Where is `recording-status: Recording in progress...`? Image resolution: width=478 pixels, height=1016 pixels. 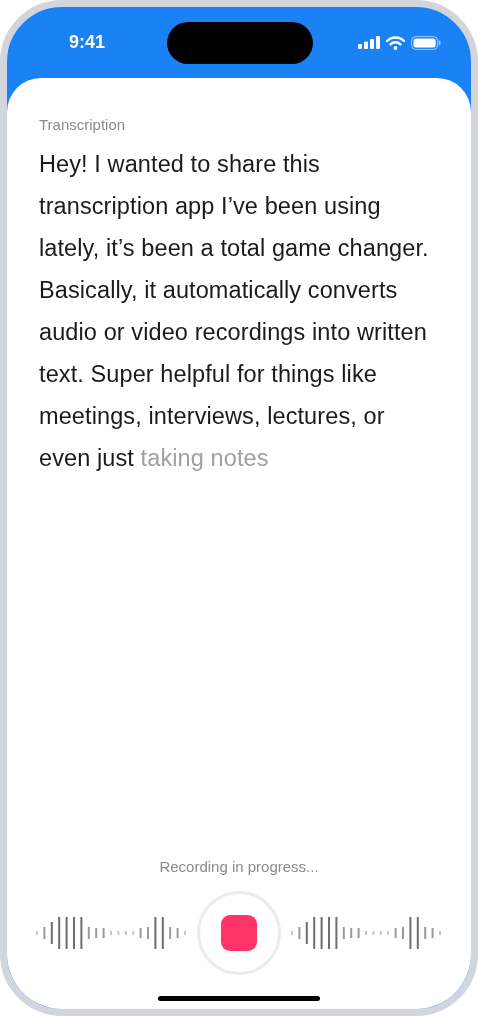 recording-status: Recording in progress... is located at coordinates (239, 866).